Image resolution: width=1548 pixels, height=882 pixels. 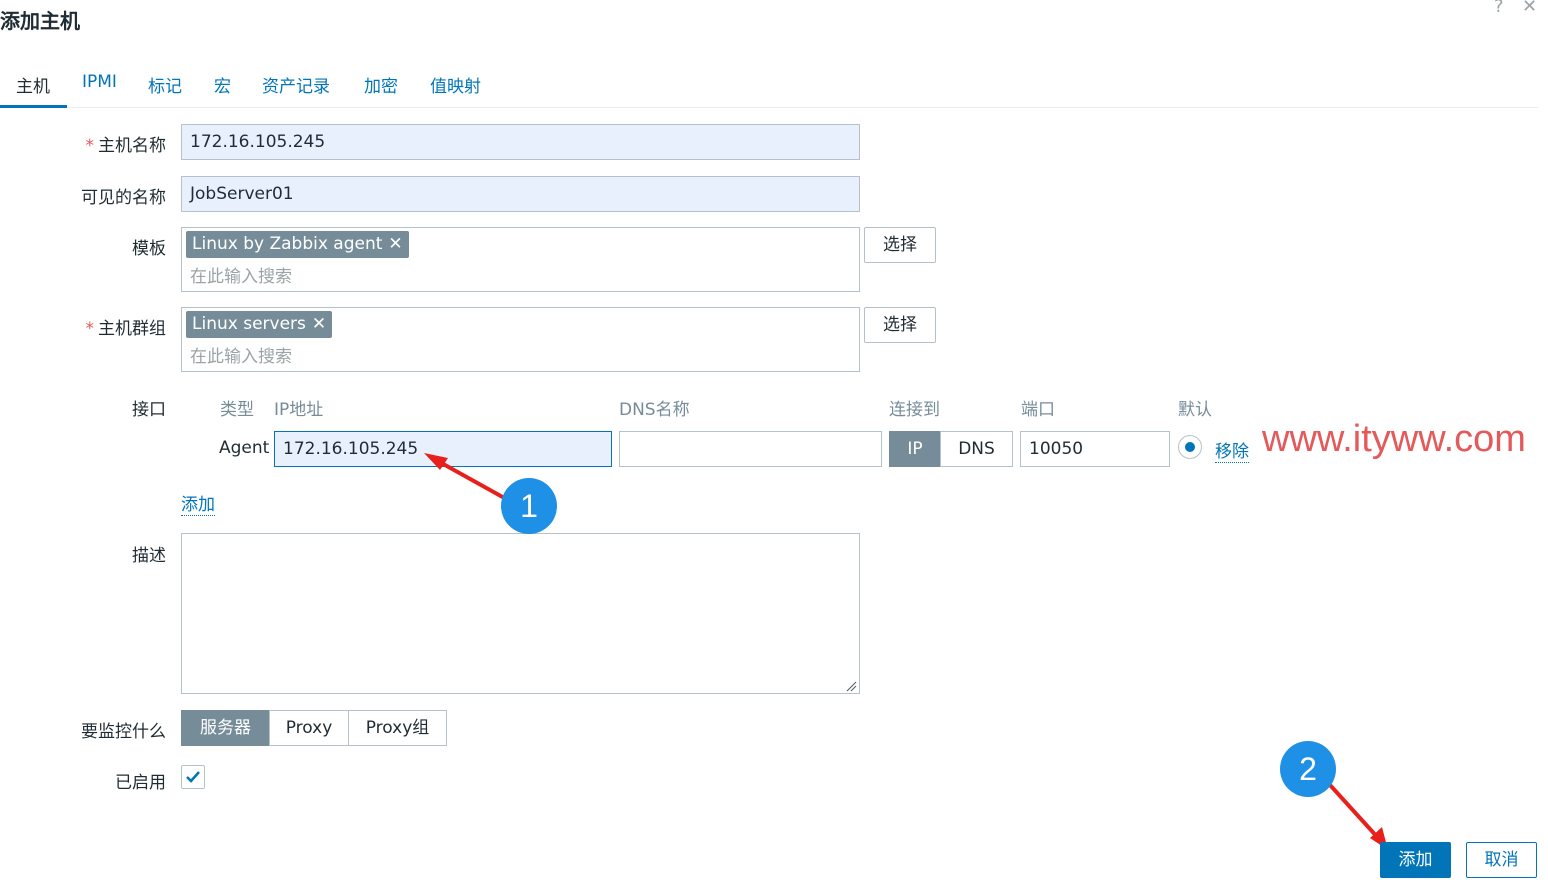 I want to click on host-name-label: * 主机名称, so click(x=83, y=143).